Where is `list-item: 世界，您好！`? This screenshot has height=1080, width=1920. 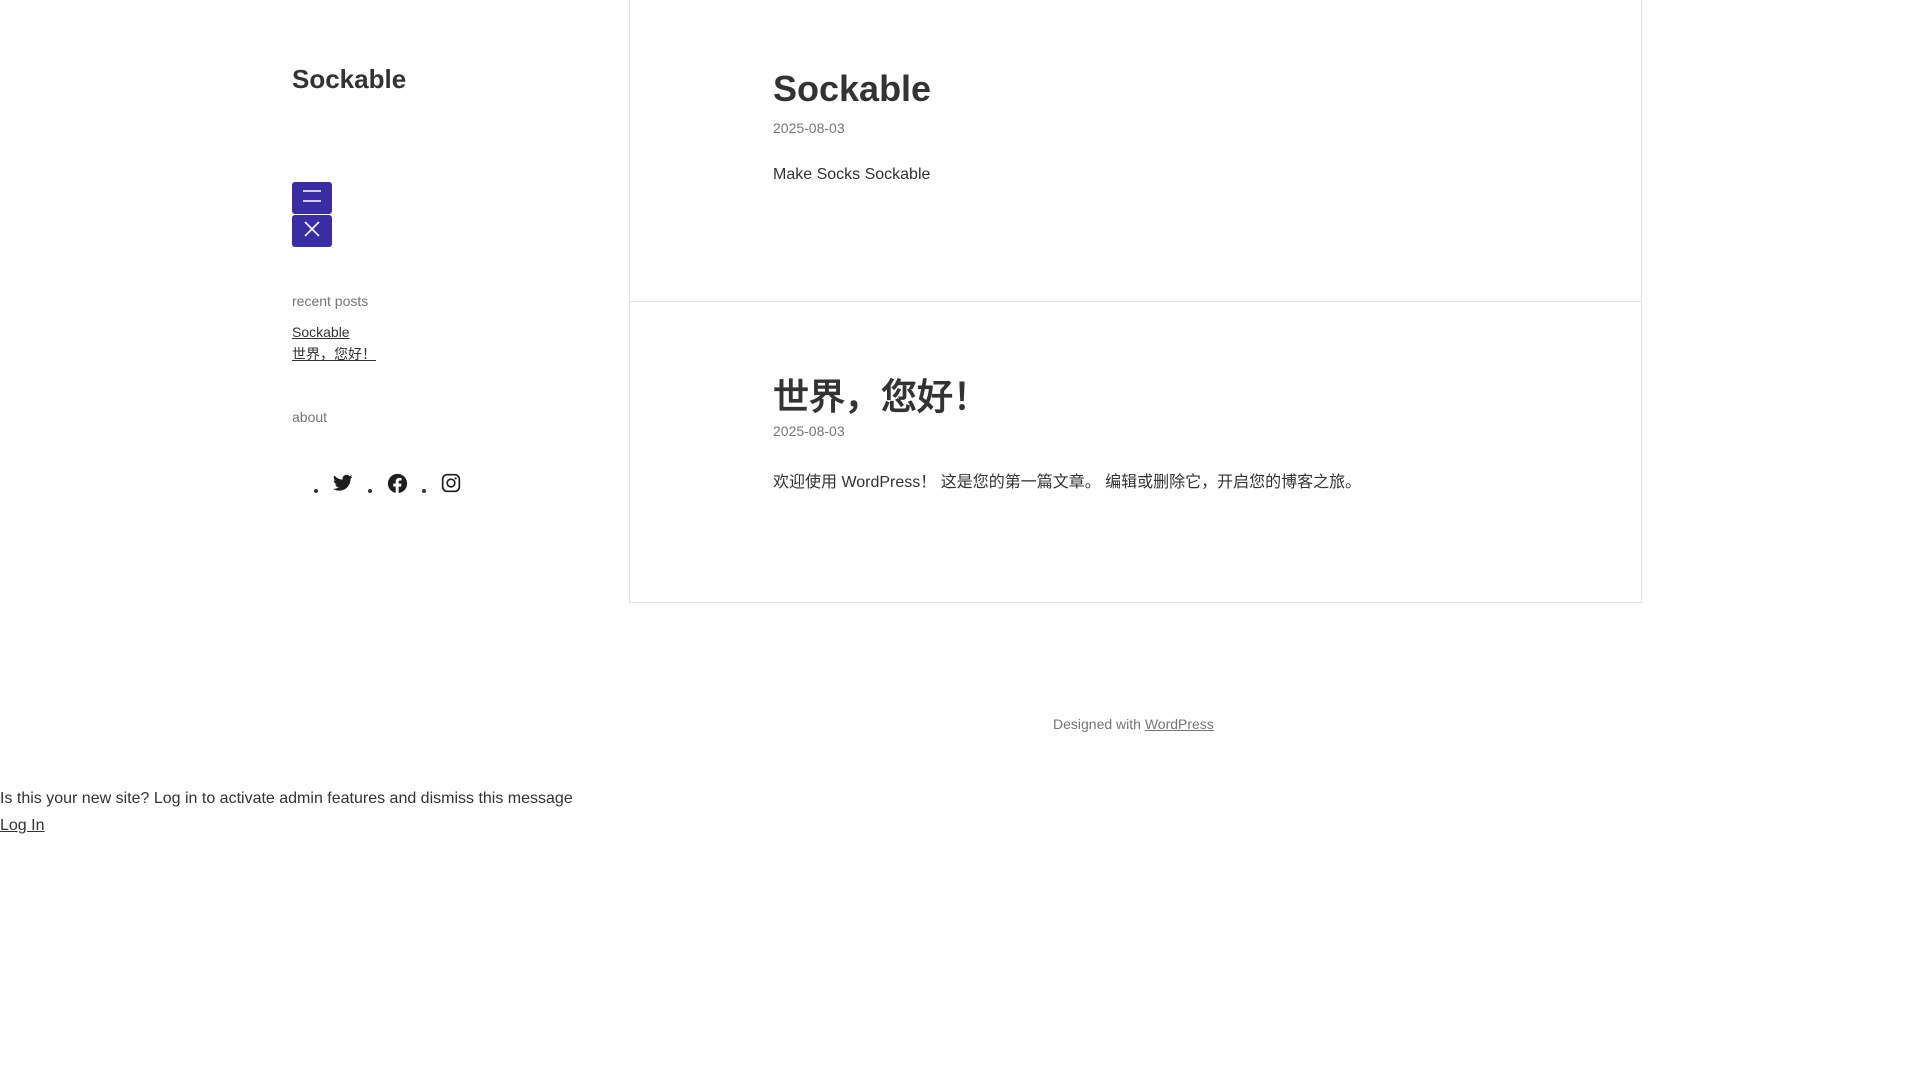 list-item: 世界，您好！ is located at coordinates (334, 354).